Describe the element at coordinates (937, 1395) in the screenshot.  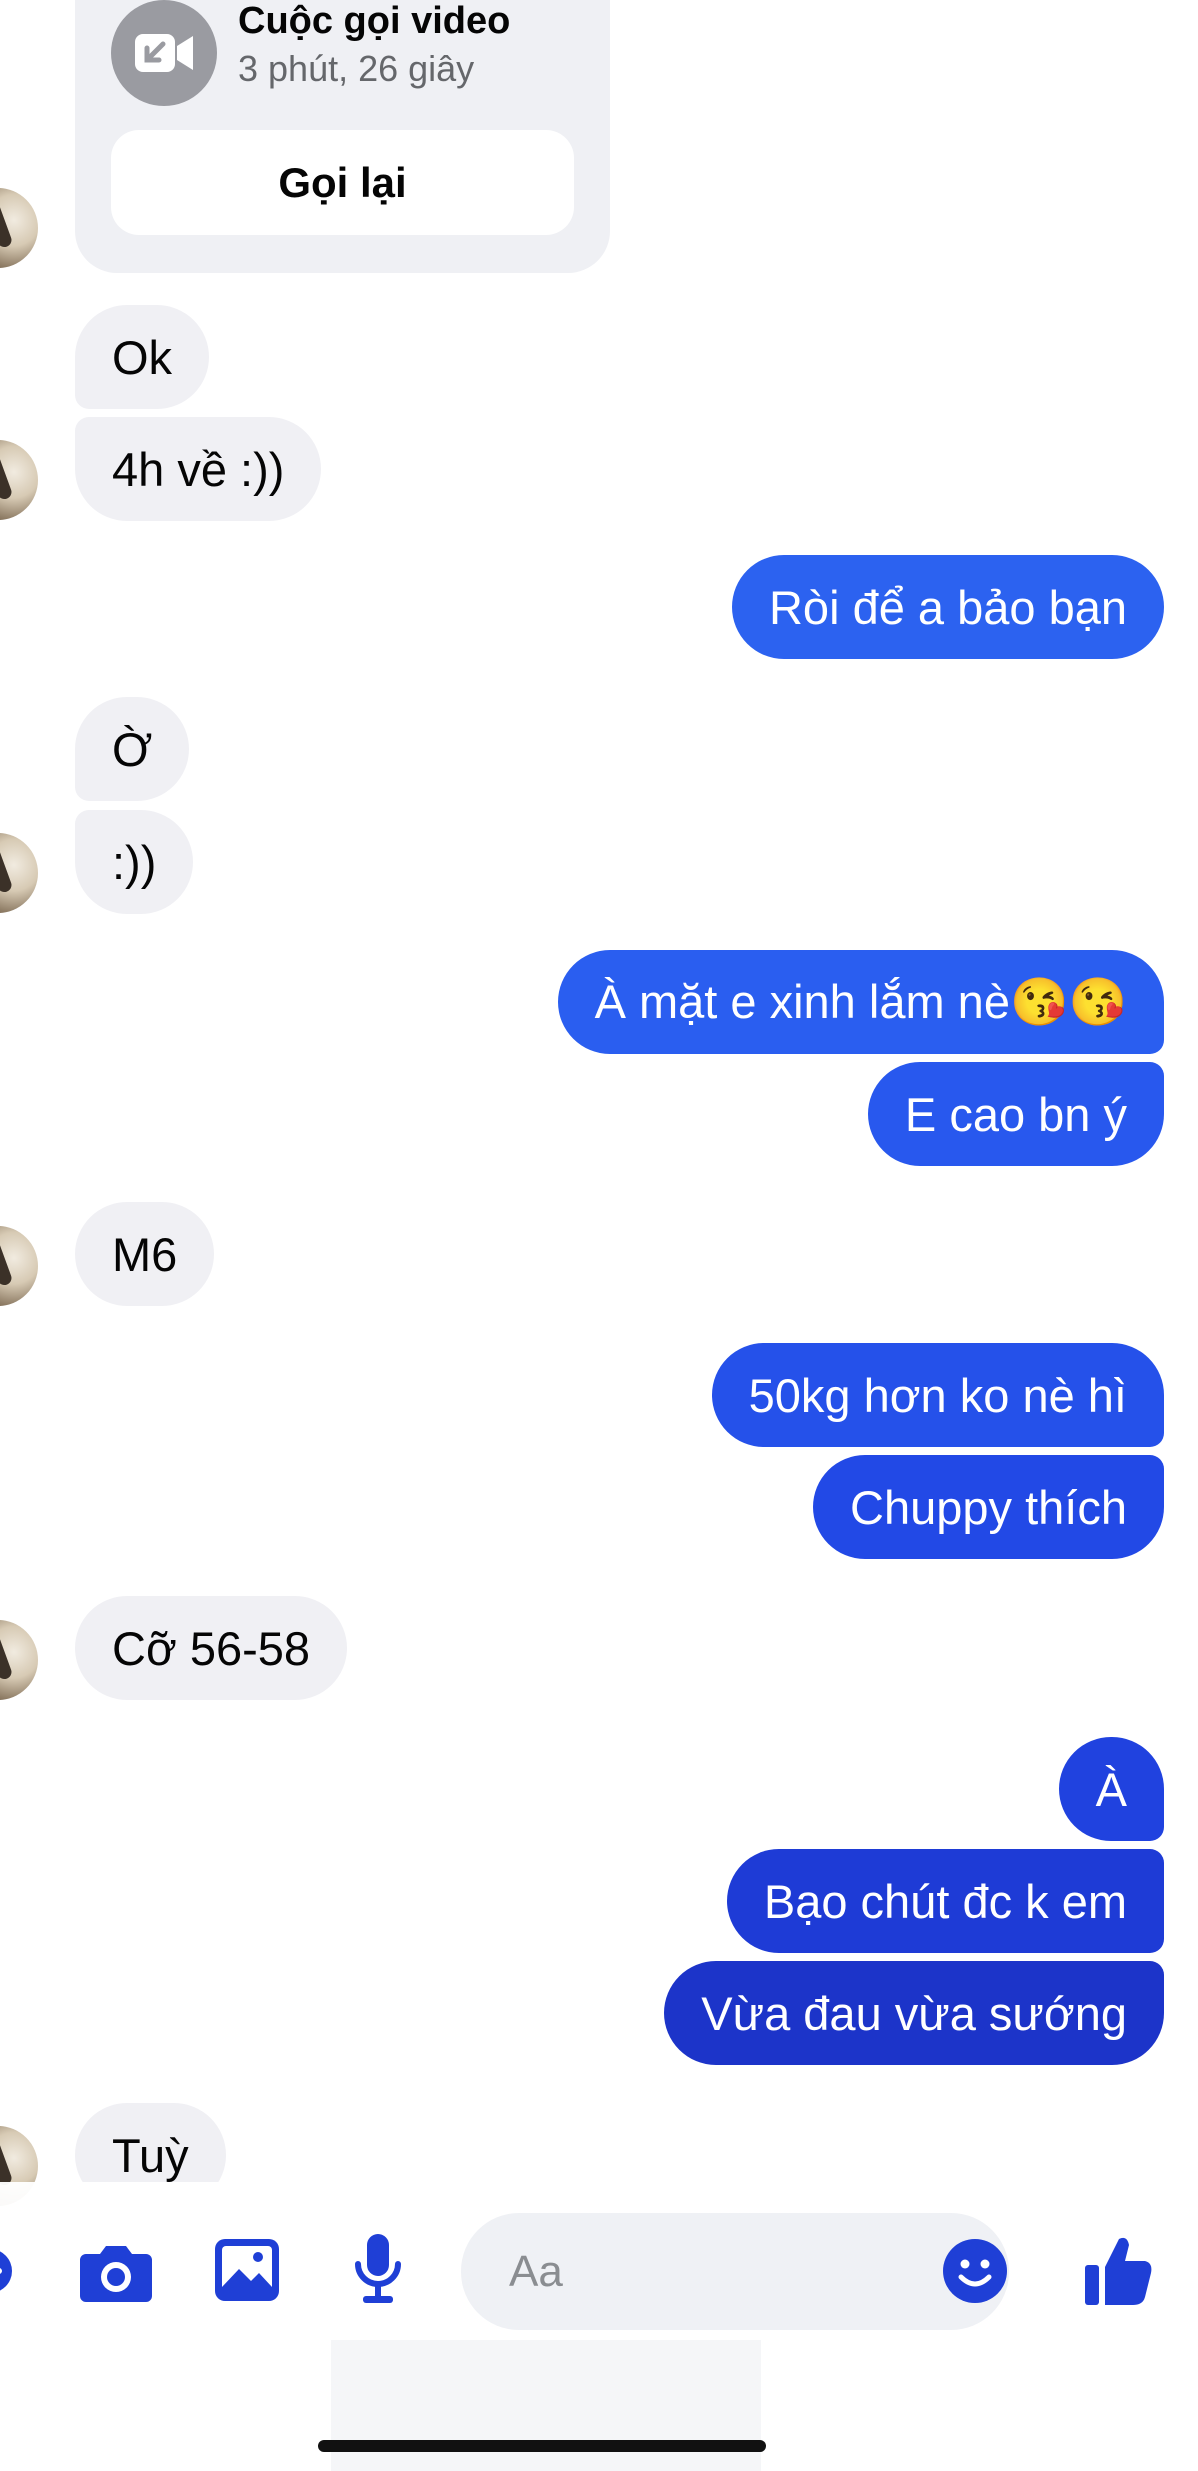
I see `message-bubble-outgoing: 50kg hơn ko nè hì` at that location.